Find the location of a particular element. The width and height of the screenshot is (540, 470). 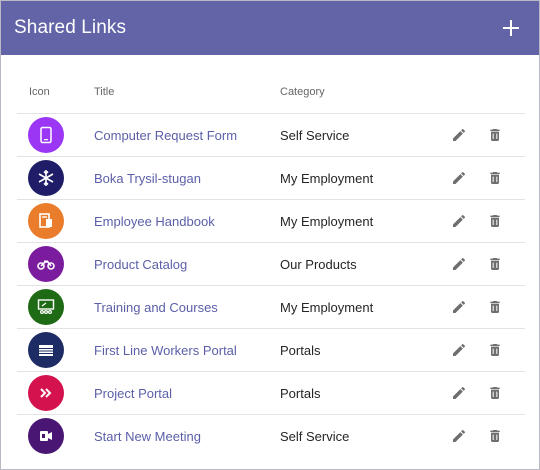

link-category: Our Products is located at coordinates (318, 264).